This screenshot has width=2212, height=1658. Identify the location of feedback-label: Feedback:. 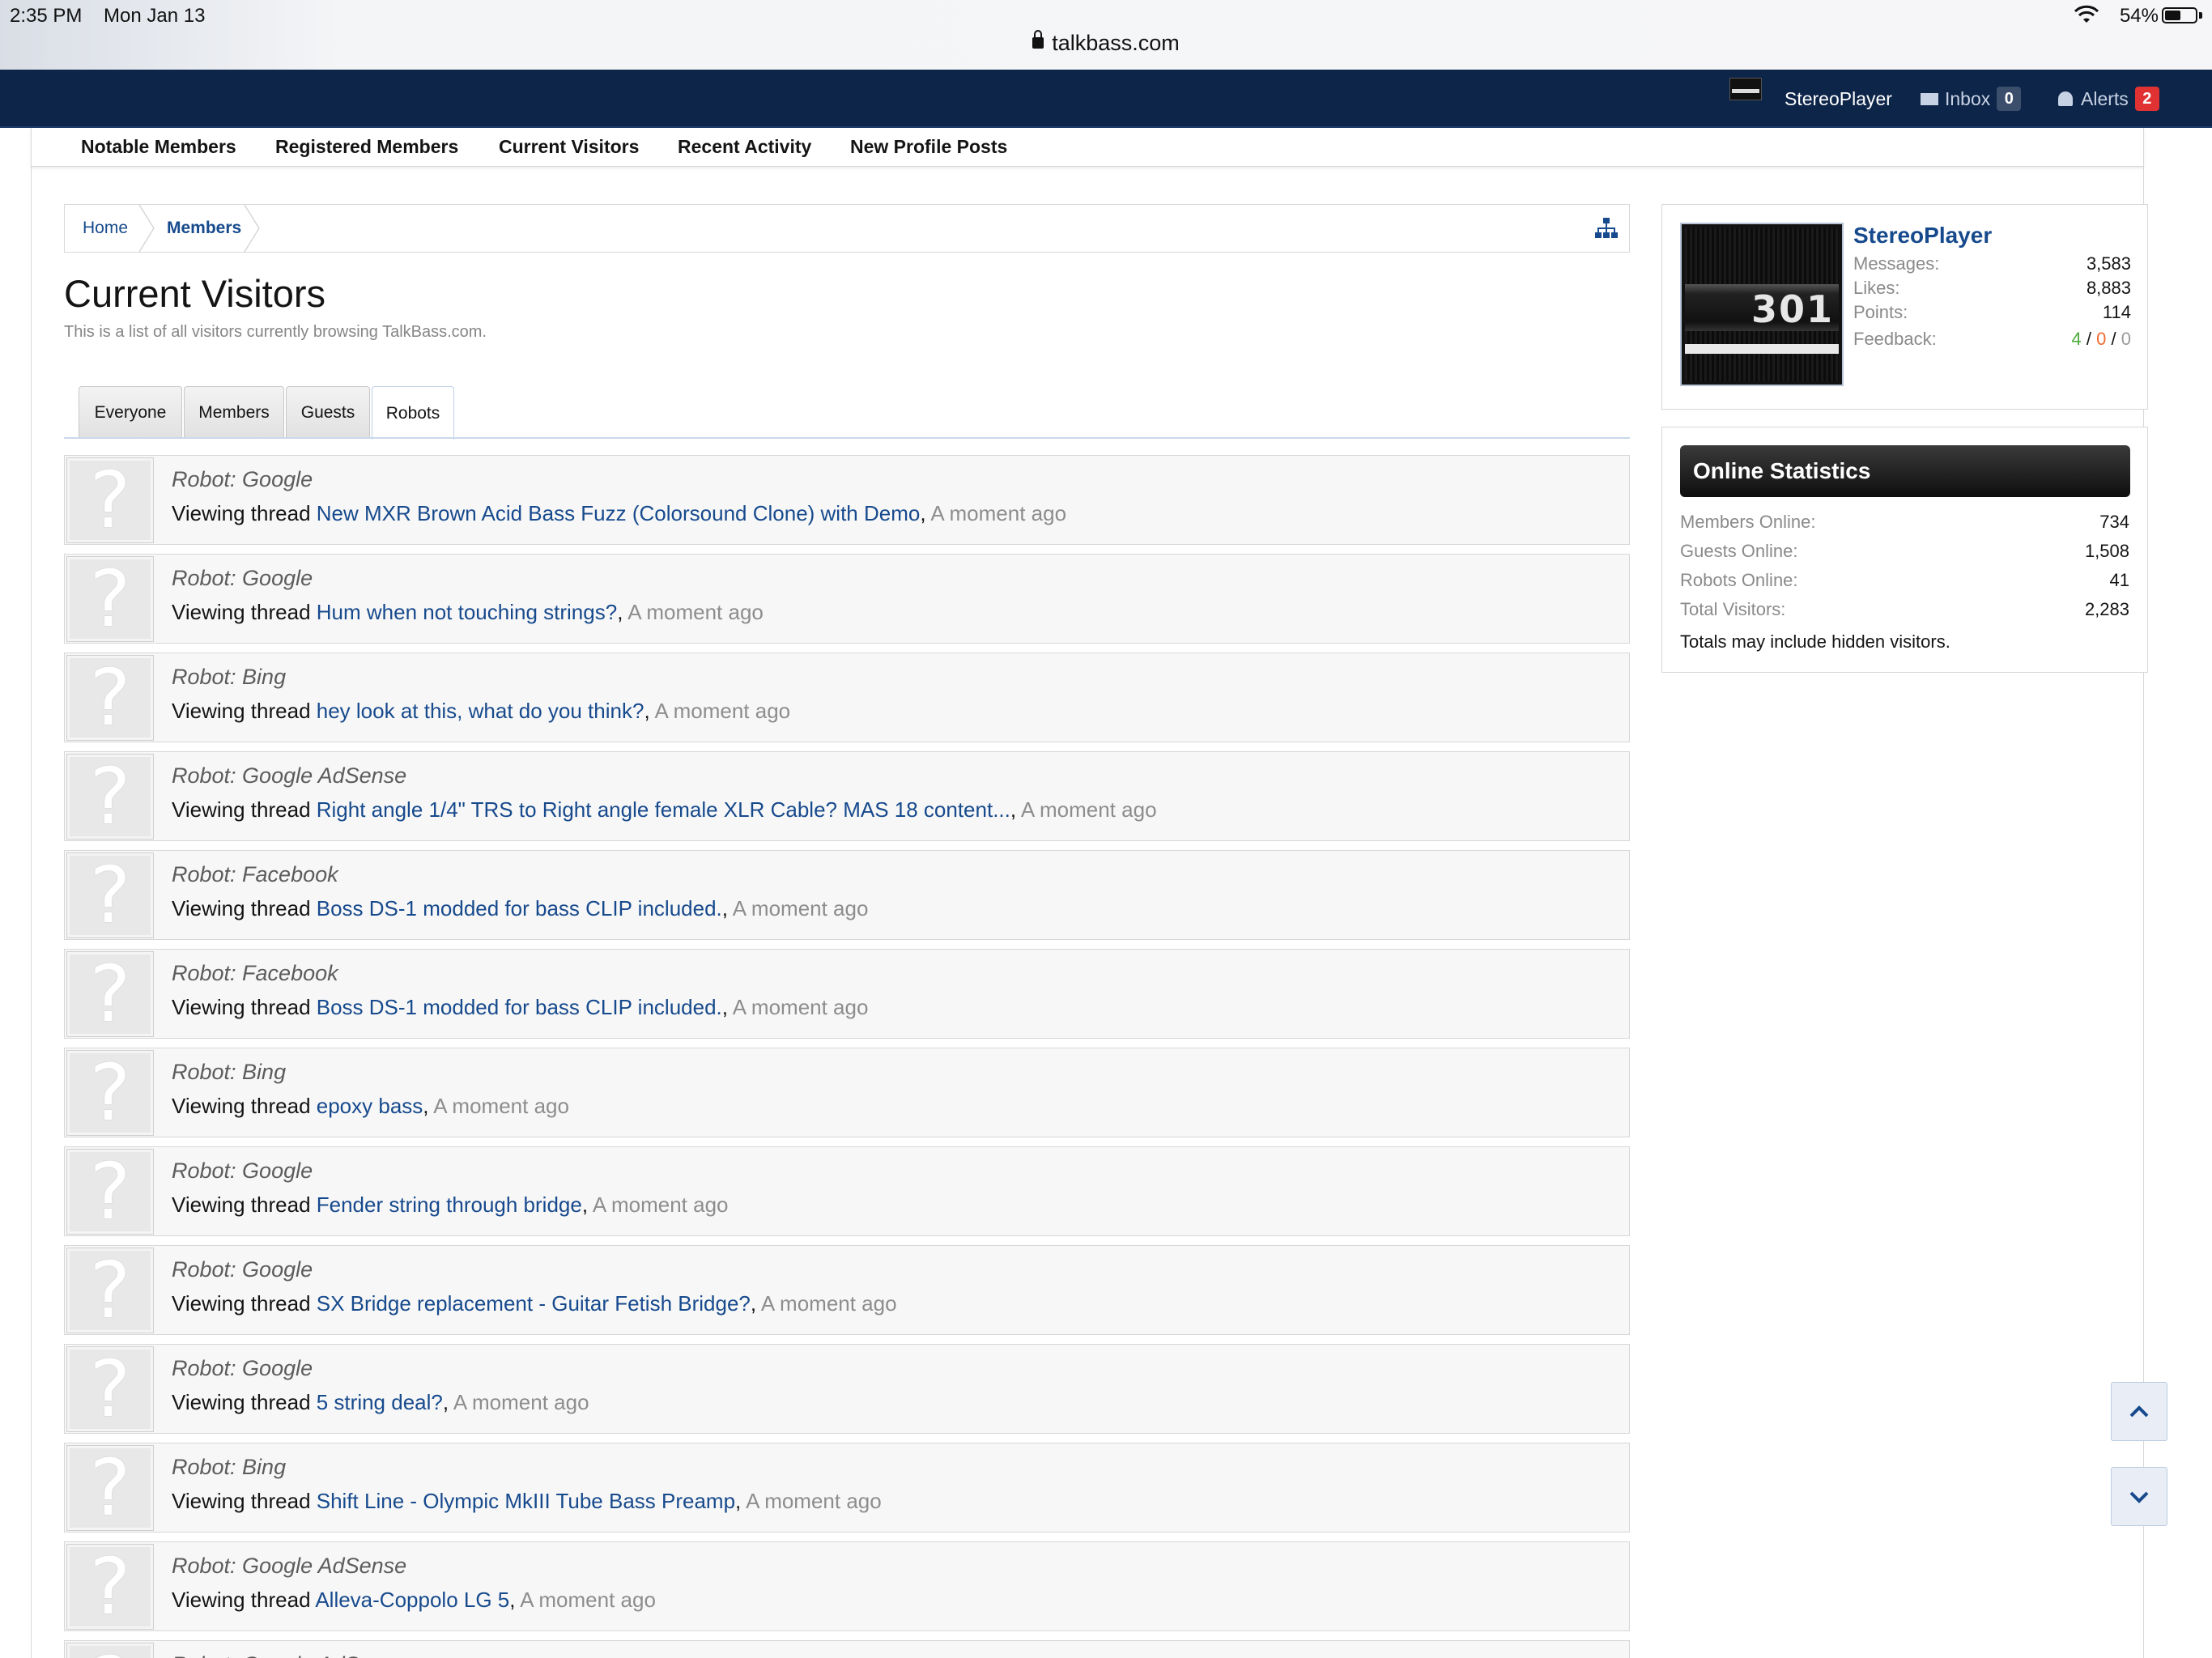
(1895, 339).